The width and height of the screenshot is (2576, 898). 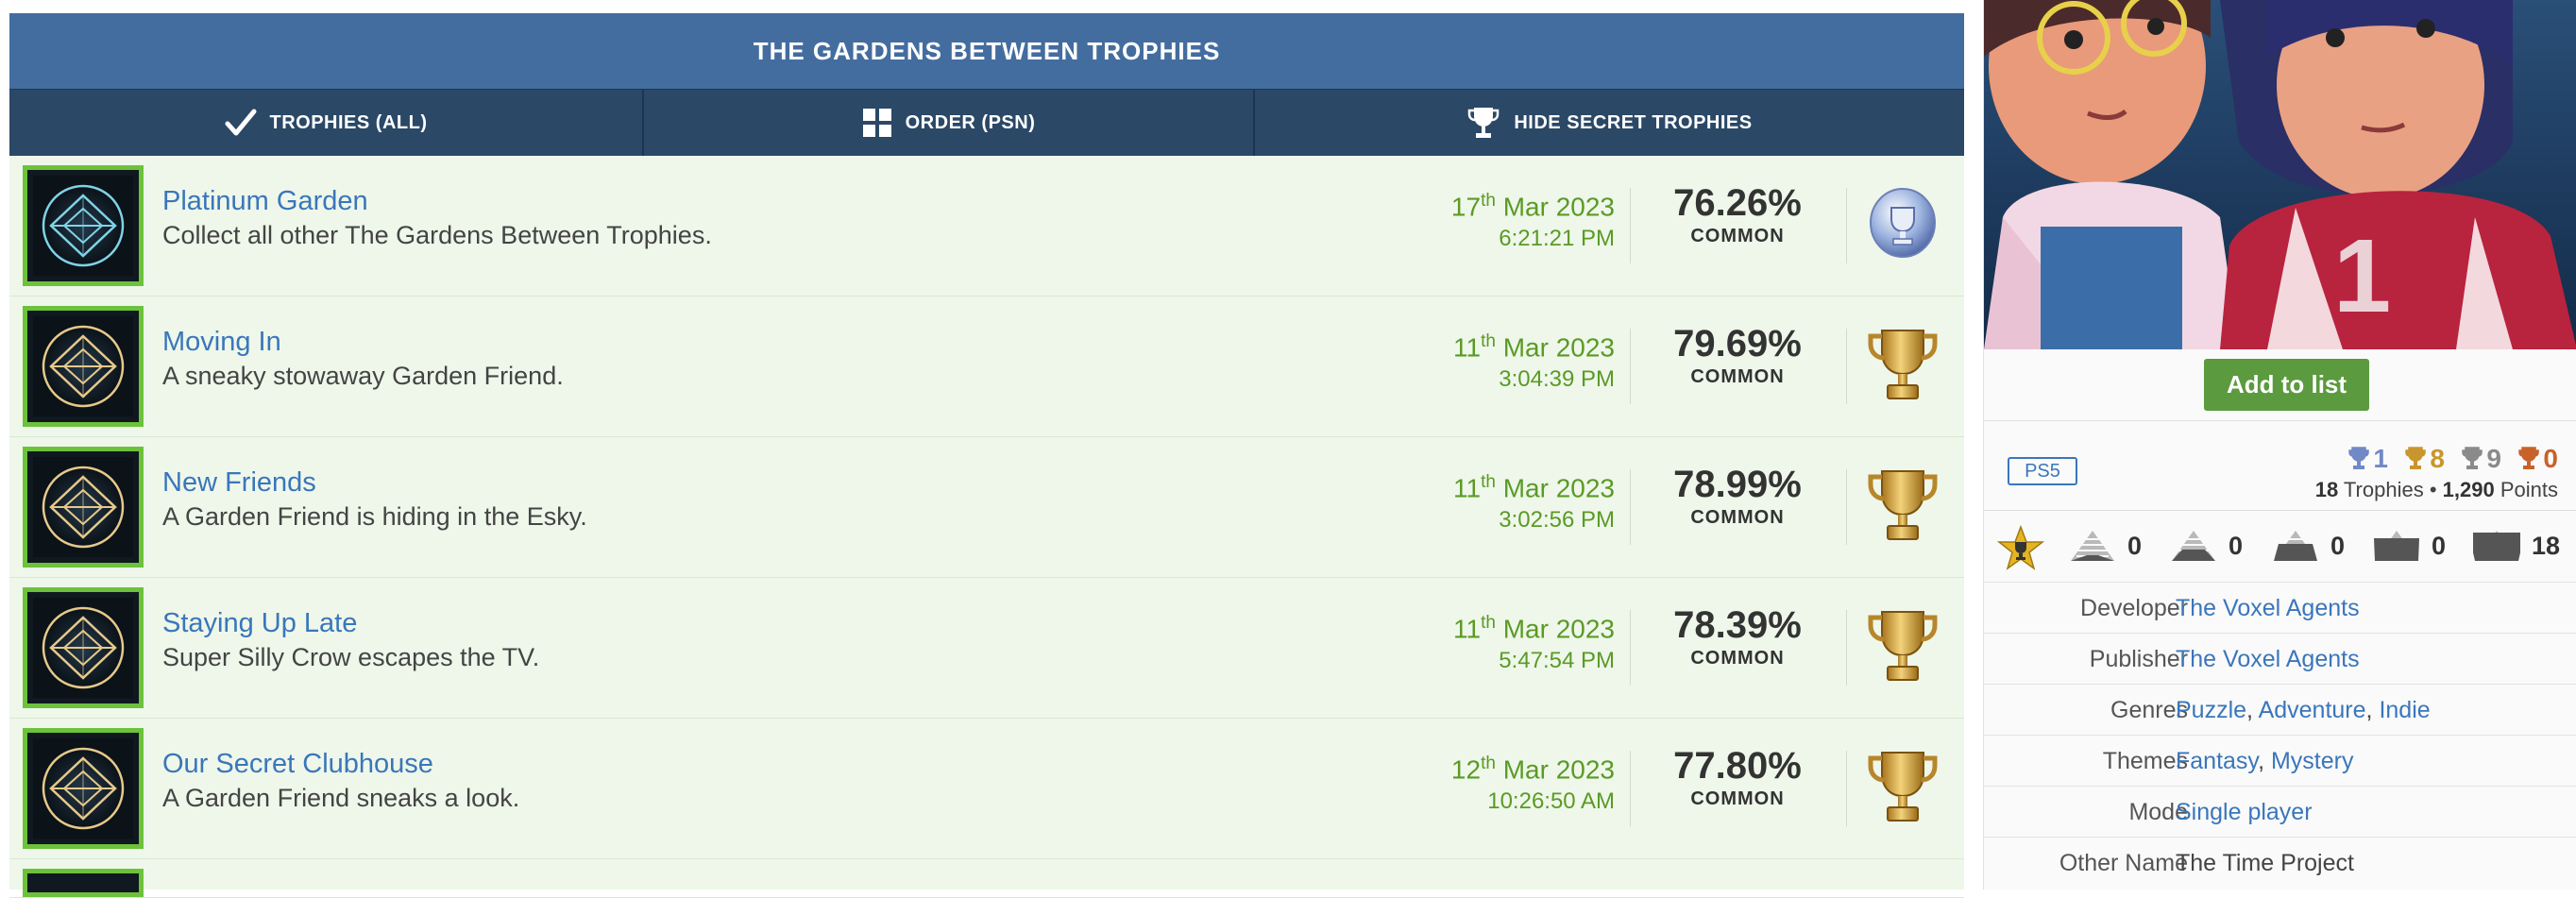 What do you see at coordinates (986, 51) in the screenshot?
I see `trophy-list-title: THE GARDENS BETWEEN TROPHIES` at bounding box center [986, 51].